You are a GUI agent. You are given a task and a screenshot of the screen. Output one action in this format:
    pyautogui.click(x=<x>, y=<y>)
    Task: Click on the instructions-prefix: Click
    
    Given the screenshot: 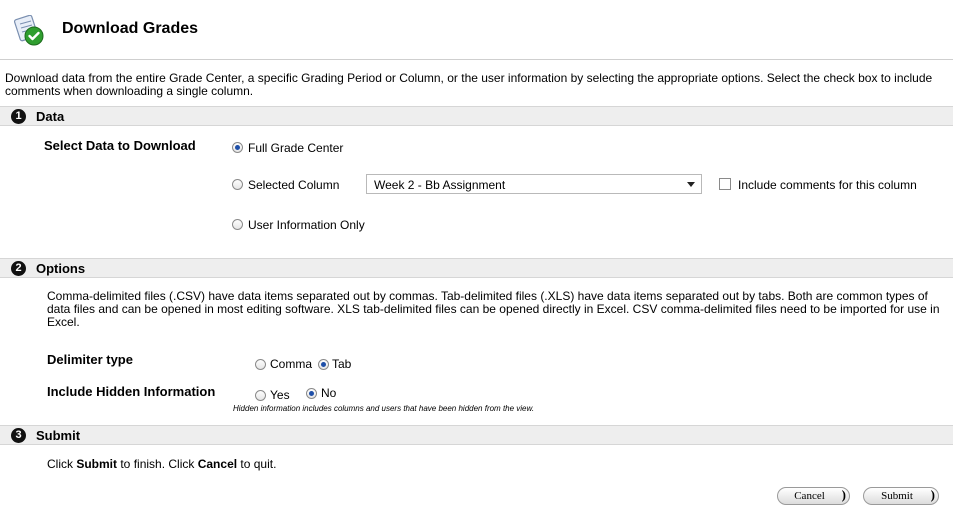 What is the action you would take?
    pyautogui.click(x=62, y=464)
    